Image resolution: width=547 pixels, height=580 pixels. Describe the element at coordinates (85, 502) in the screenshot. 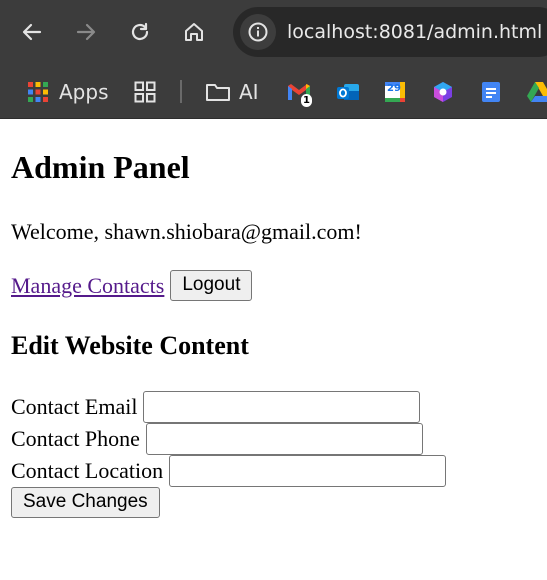

I see `save-changes-button: Save Changes` at that location.